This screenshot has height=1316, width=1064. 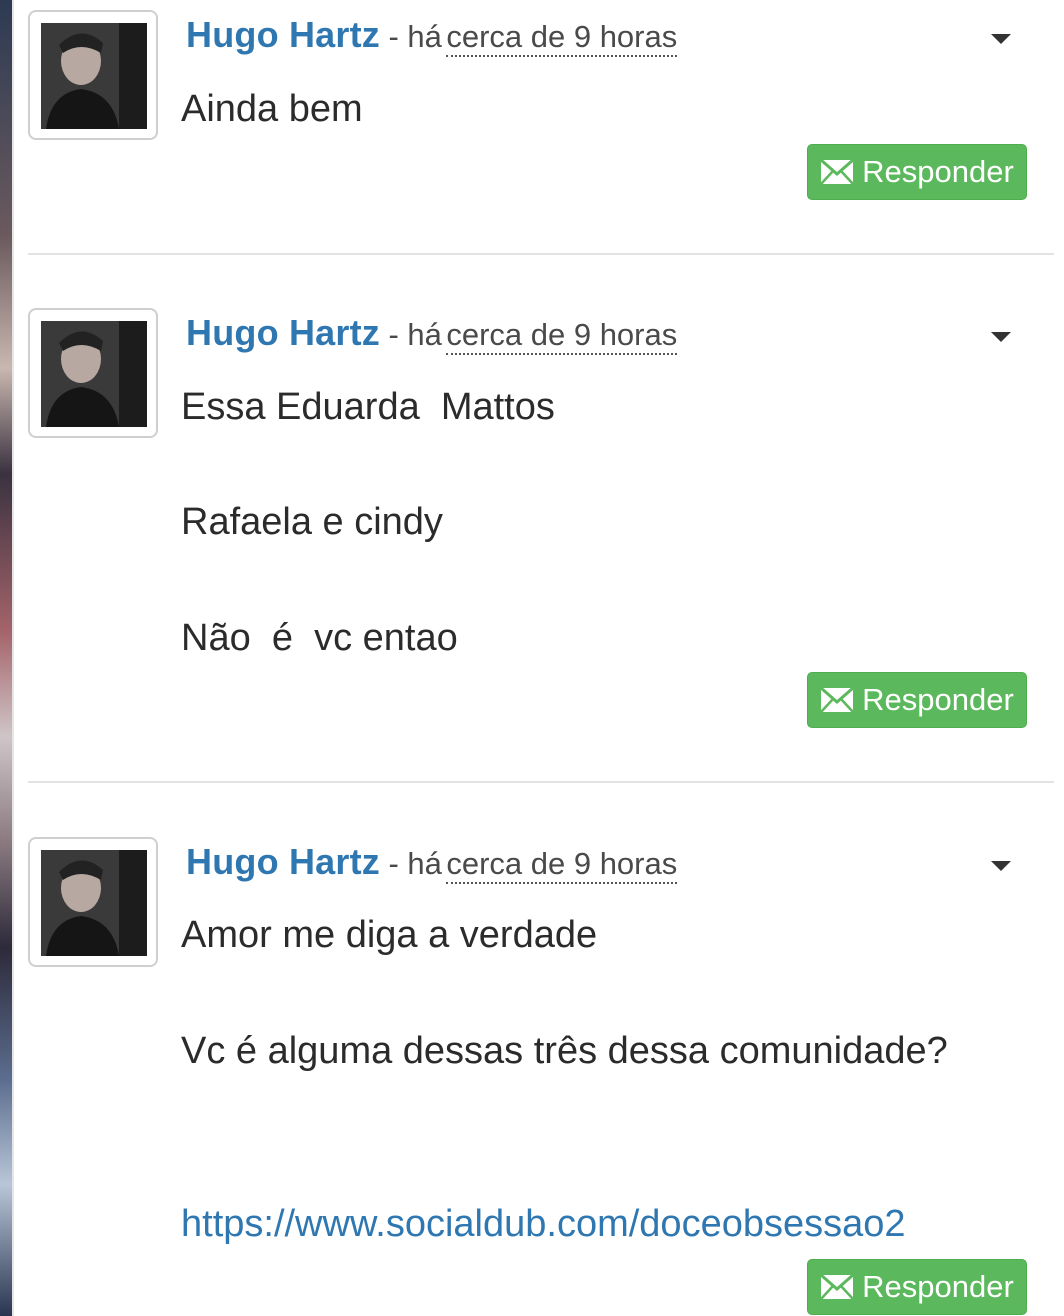 I want to click on comment-text: Essa Eduarda Mattos, so click(x=368, y=407).